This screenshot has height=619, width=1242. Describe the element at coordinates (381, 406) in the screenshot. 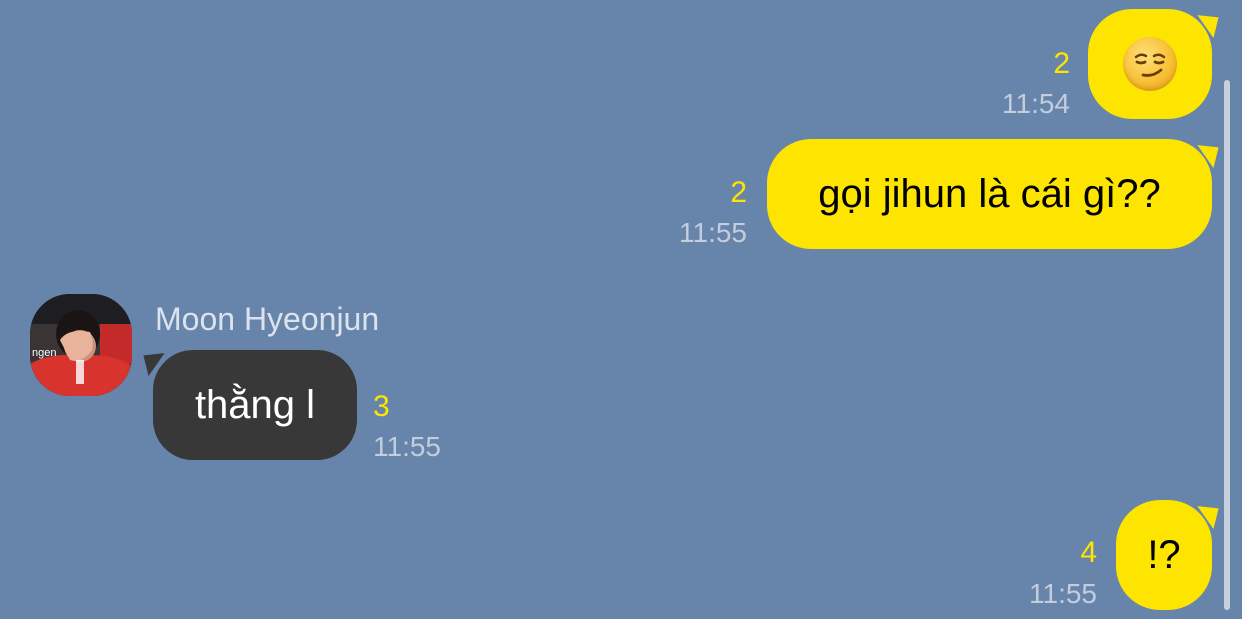

I see `unread-count: 3` at that location.